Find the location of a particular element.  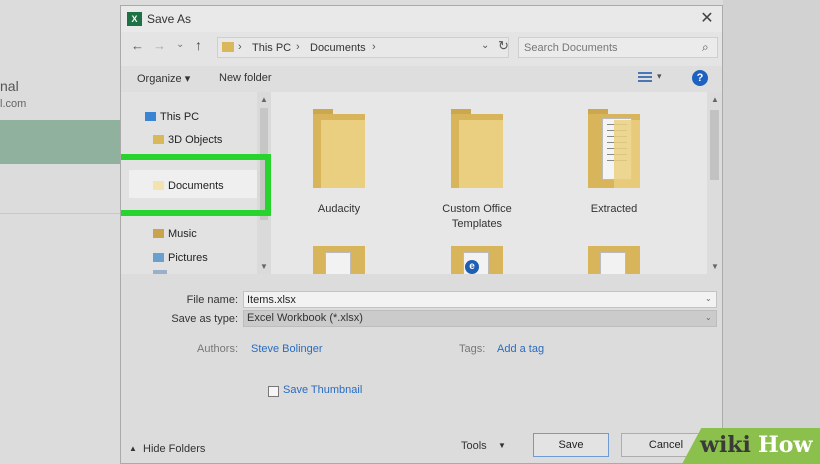

file-name-dropdown-icon: ⌄ is located at coordinates (708, 298).